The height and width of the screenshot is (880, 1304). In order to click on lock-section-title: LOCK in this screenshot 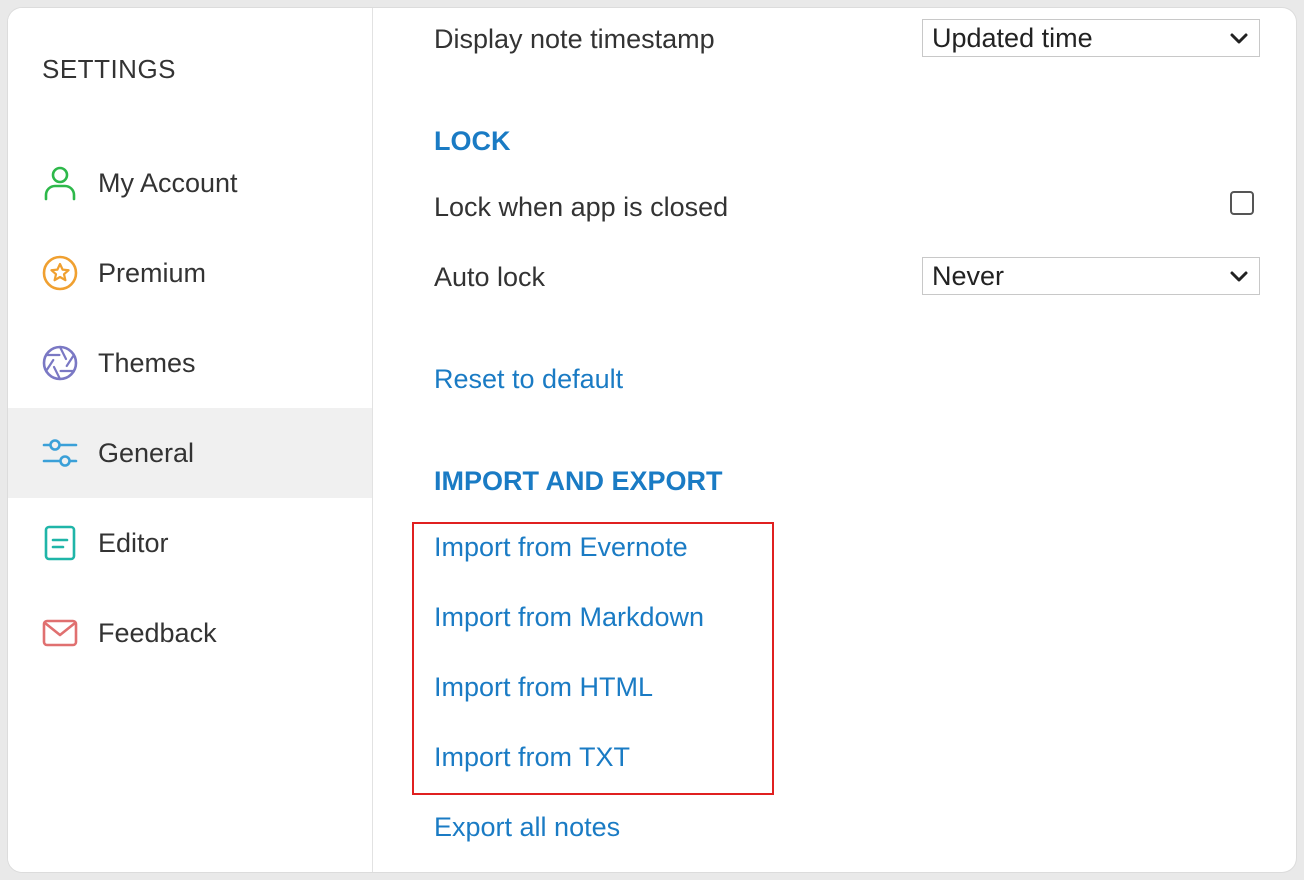, I will do `click(472, 141)`.